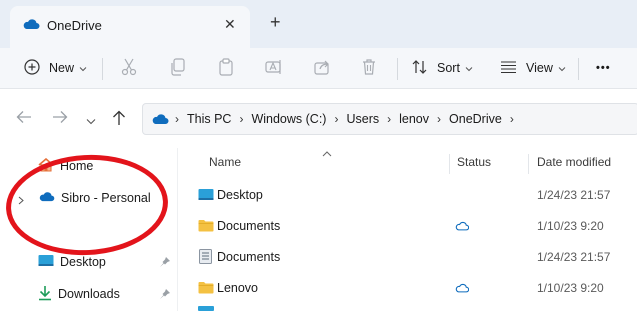 The width and height of the screenshot is (637, 311). What do you see at coordinates (62, 68) in the screenshot?
I see `new-label: New` at bounding box center [62, 68].